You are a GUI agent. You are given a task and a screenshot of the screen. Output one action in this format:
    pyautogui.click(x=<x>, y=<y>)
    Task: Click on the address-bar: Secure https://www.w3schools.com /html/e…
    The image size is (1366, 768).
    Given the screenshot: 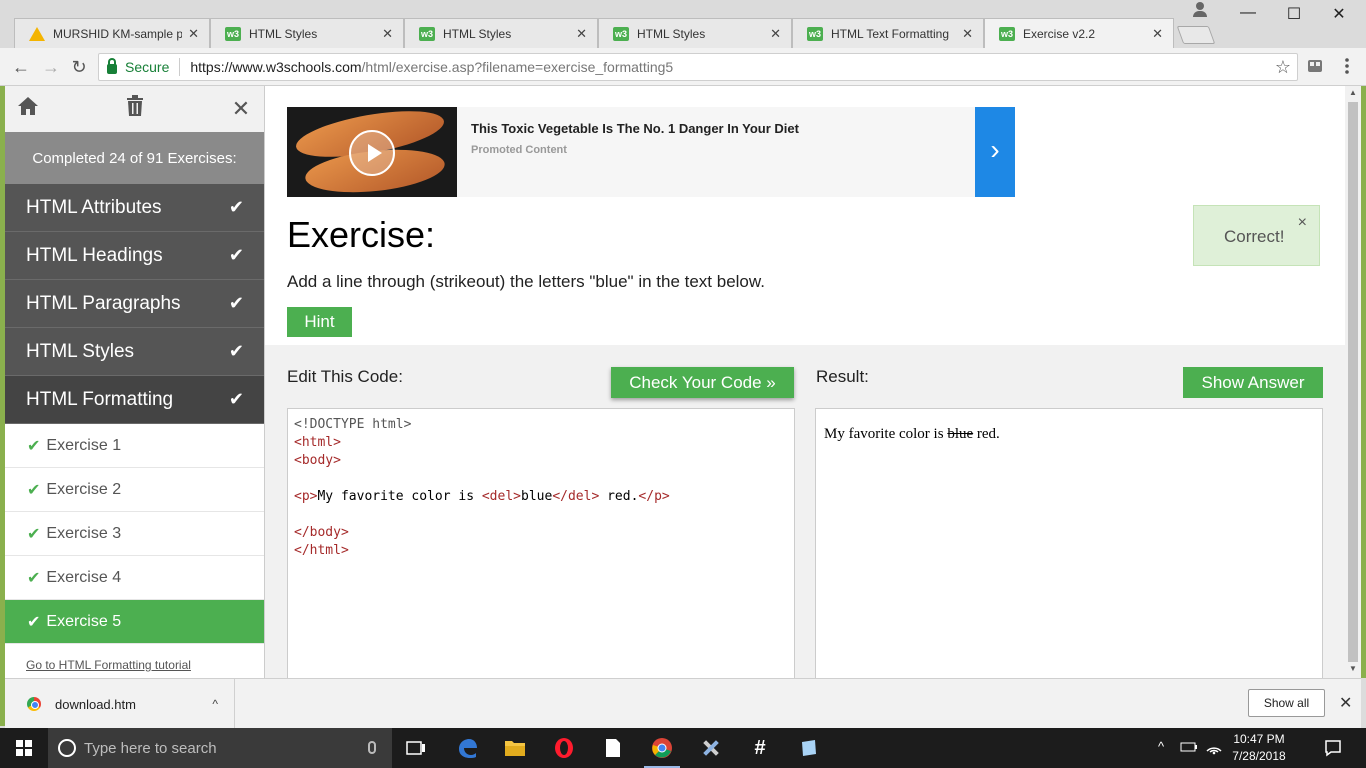 What is the action you would take?
    pyautogui.click(x=698, y=67)
    